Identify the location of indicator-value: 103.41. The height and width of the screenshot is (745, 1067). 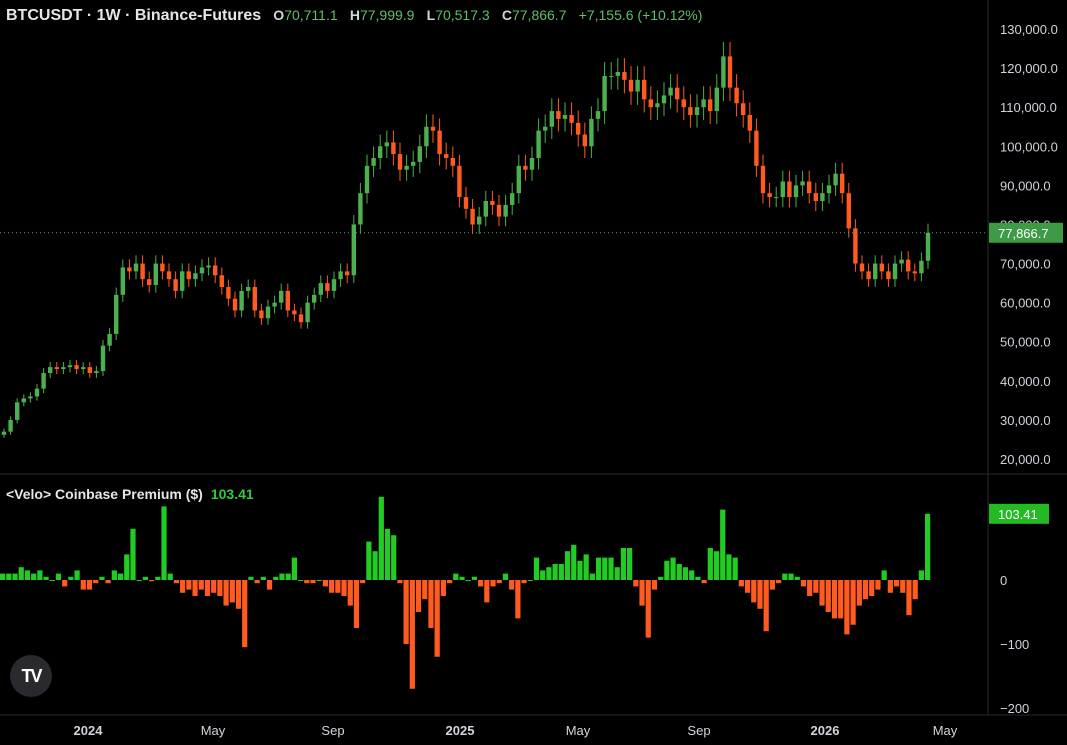
(232, 494).